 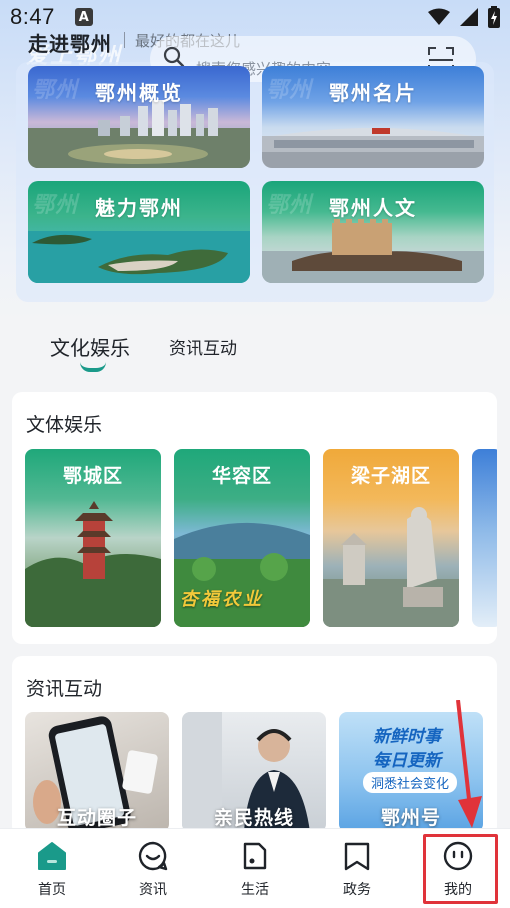 I want to click on nav-item-home: 首页, so click(x=52, y=868).